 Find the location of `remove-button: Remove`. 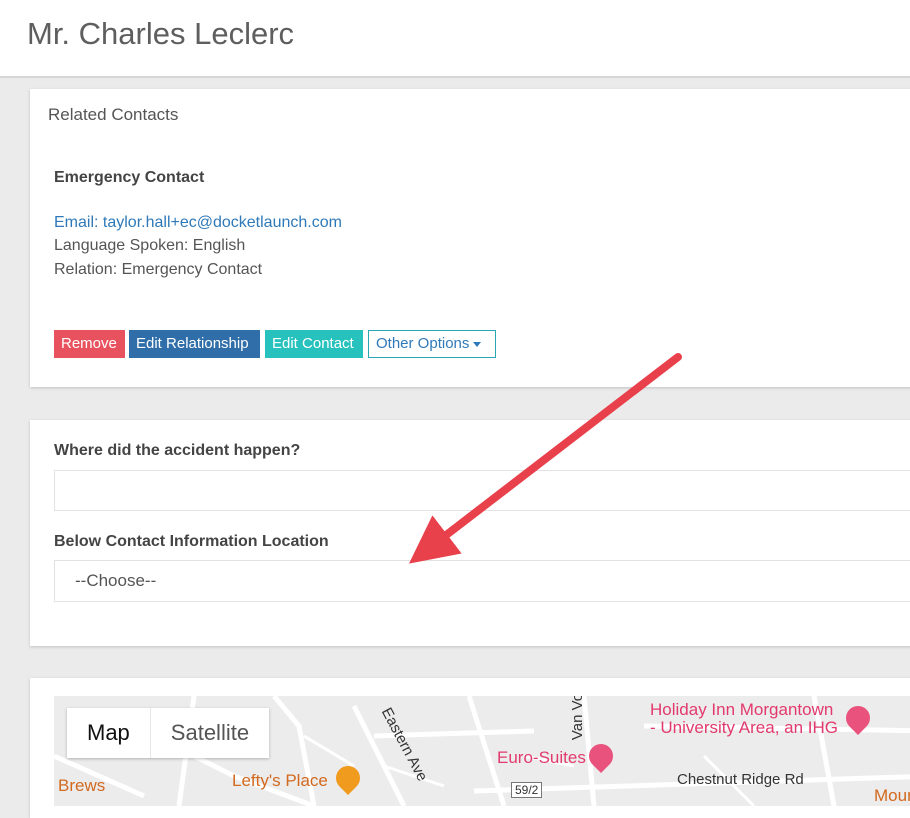

remove-button: Remove is located at coordinates (89, 344).